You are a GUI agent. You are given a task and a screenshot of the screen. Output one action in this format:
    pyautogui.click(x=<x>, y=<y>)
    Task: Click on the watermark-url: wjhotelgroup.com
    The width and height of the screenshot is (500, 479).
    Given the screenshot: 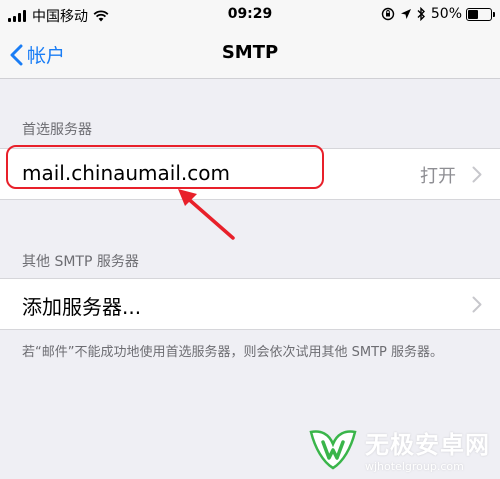 What is the action you would take?
    pyautogui.click(x=414, y=466)
    